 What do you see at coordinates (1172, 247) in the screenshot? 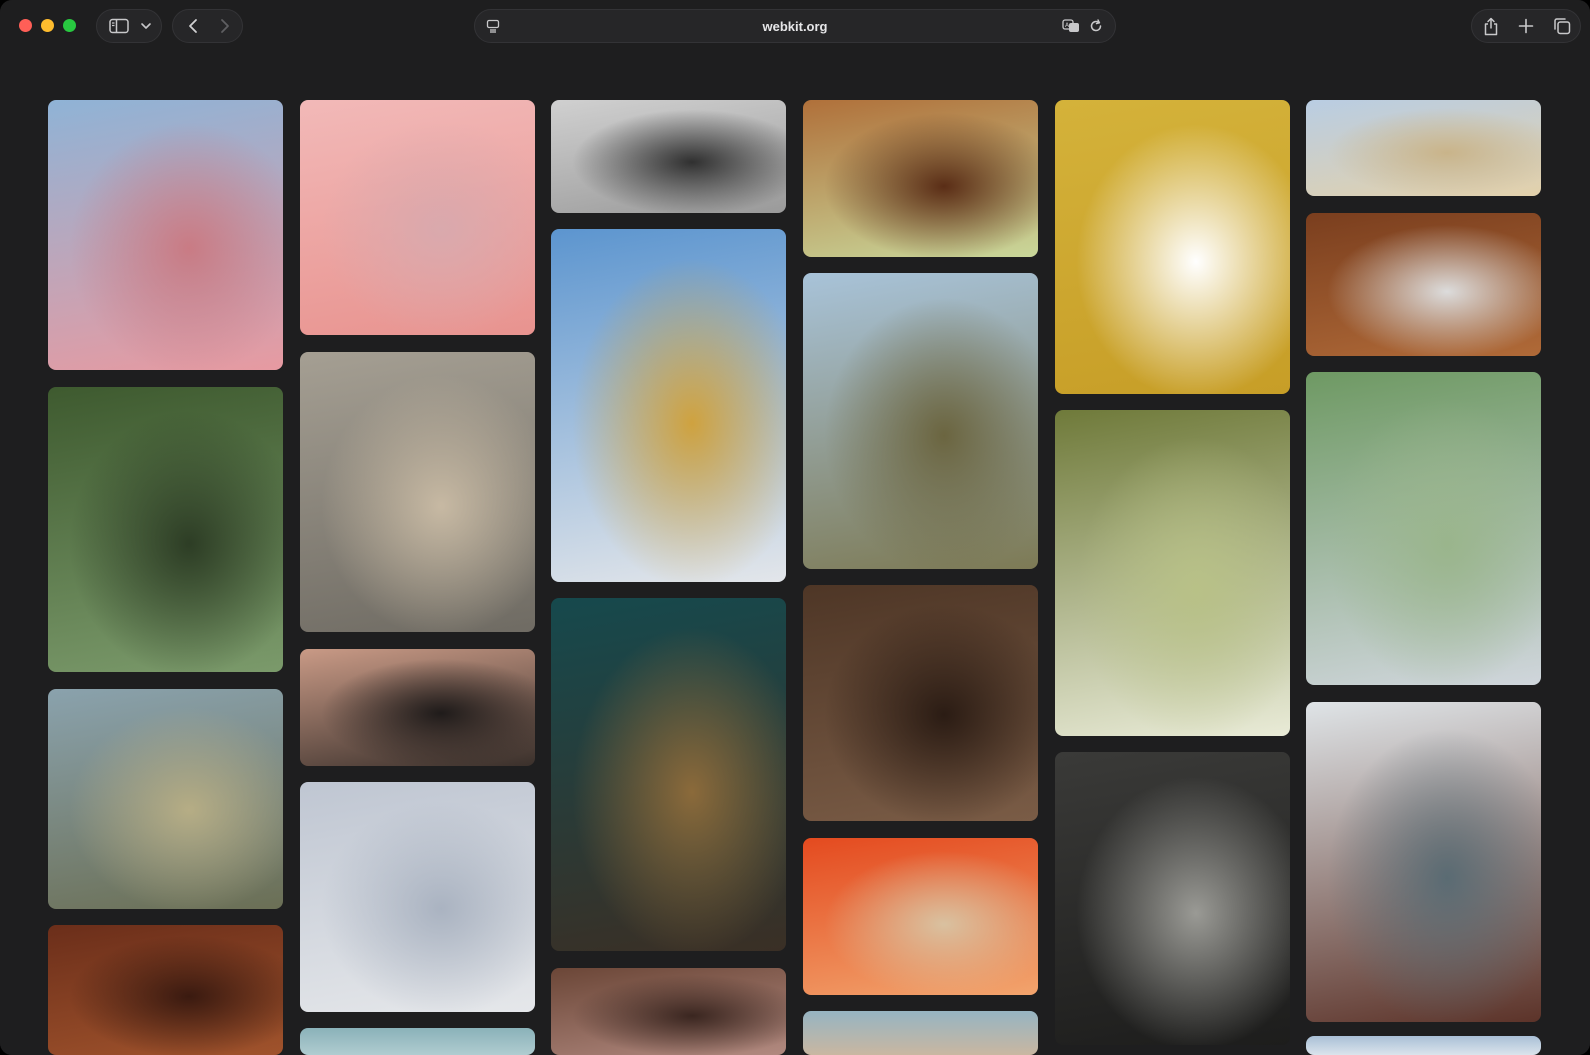
I see `yellow-plant-photo` at bounding box center [1172, 247].